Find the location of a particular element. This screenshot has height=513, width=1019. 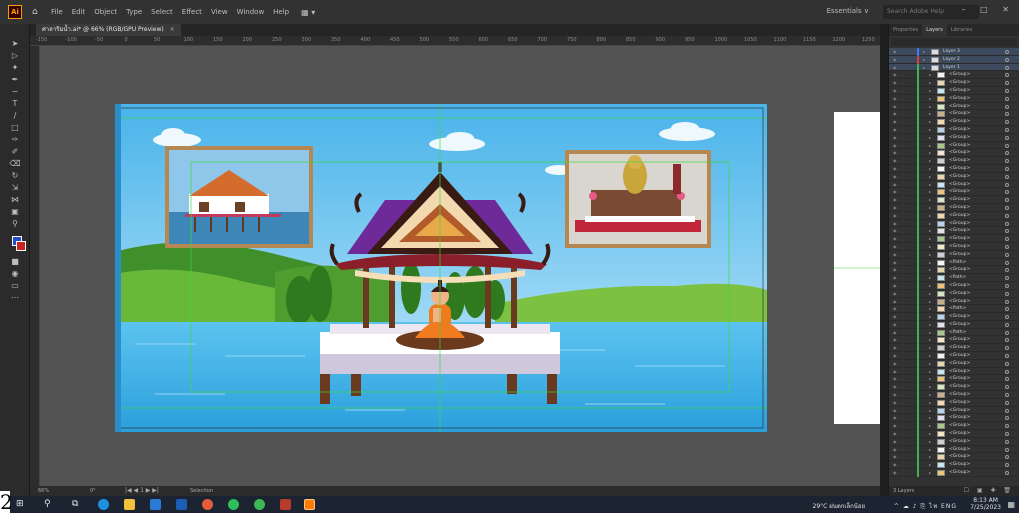

menu-file: File is located at coordinates (57, 12).